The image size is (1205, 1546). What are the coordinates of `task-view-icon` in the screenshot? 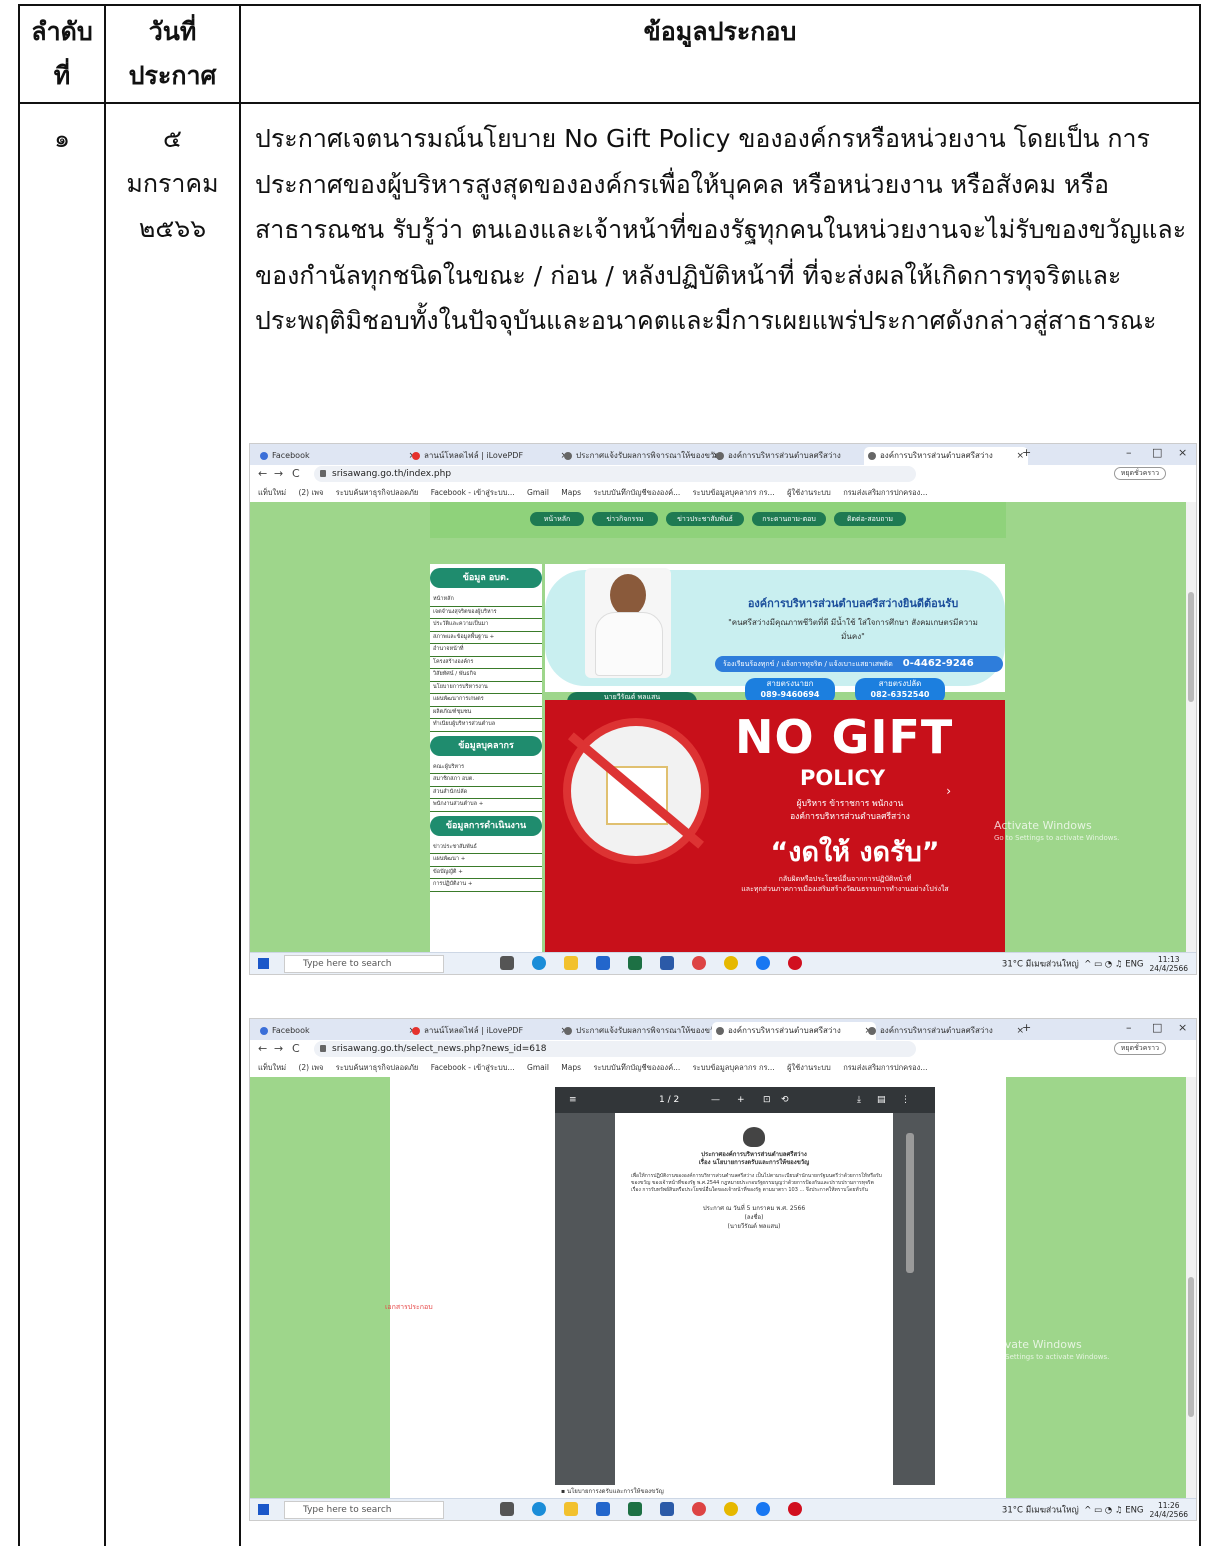 It's located at (507, 1509).